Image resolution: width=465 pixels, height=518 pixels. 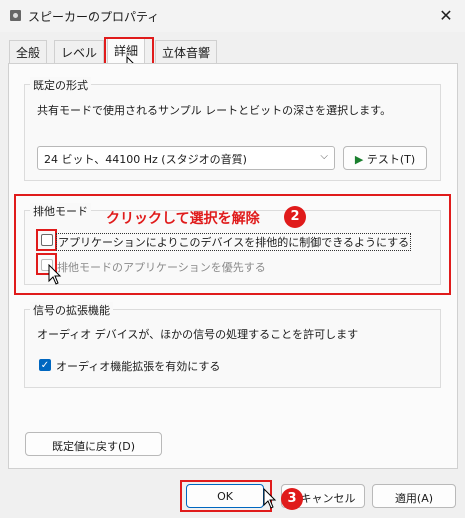 What do you see at coordinates (71, 310) in the screenshot?
I see `signal-enhancements-label: 信号の拡張機能` at bounding box center [71, 310].